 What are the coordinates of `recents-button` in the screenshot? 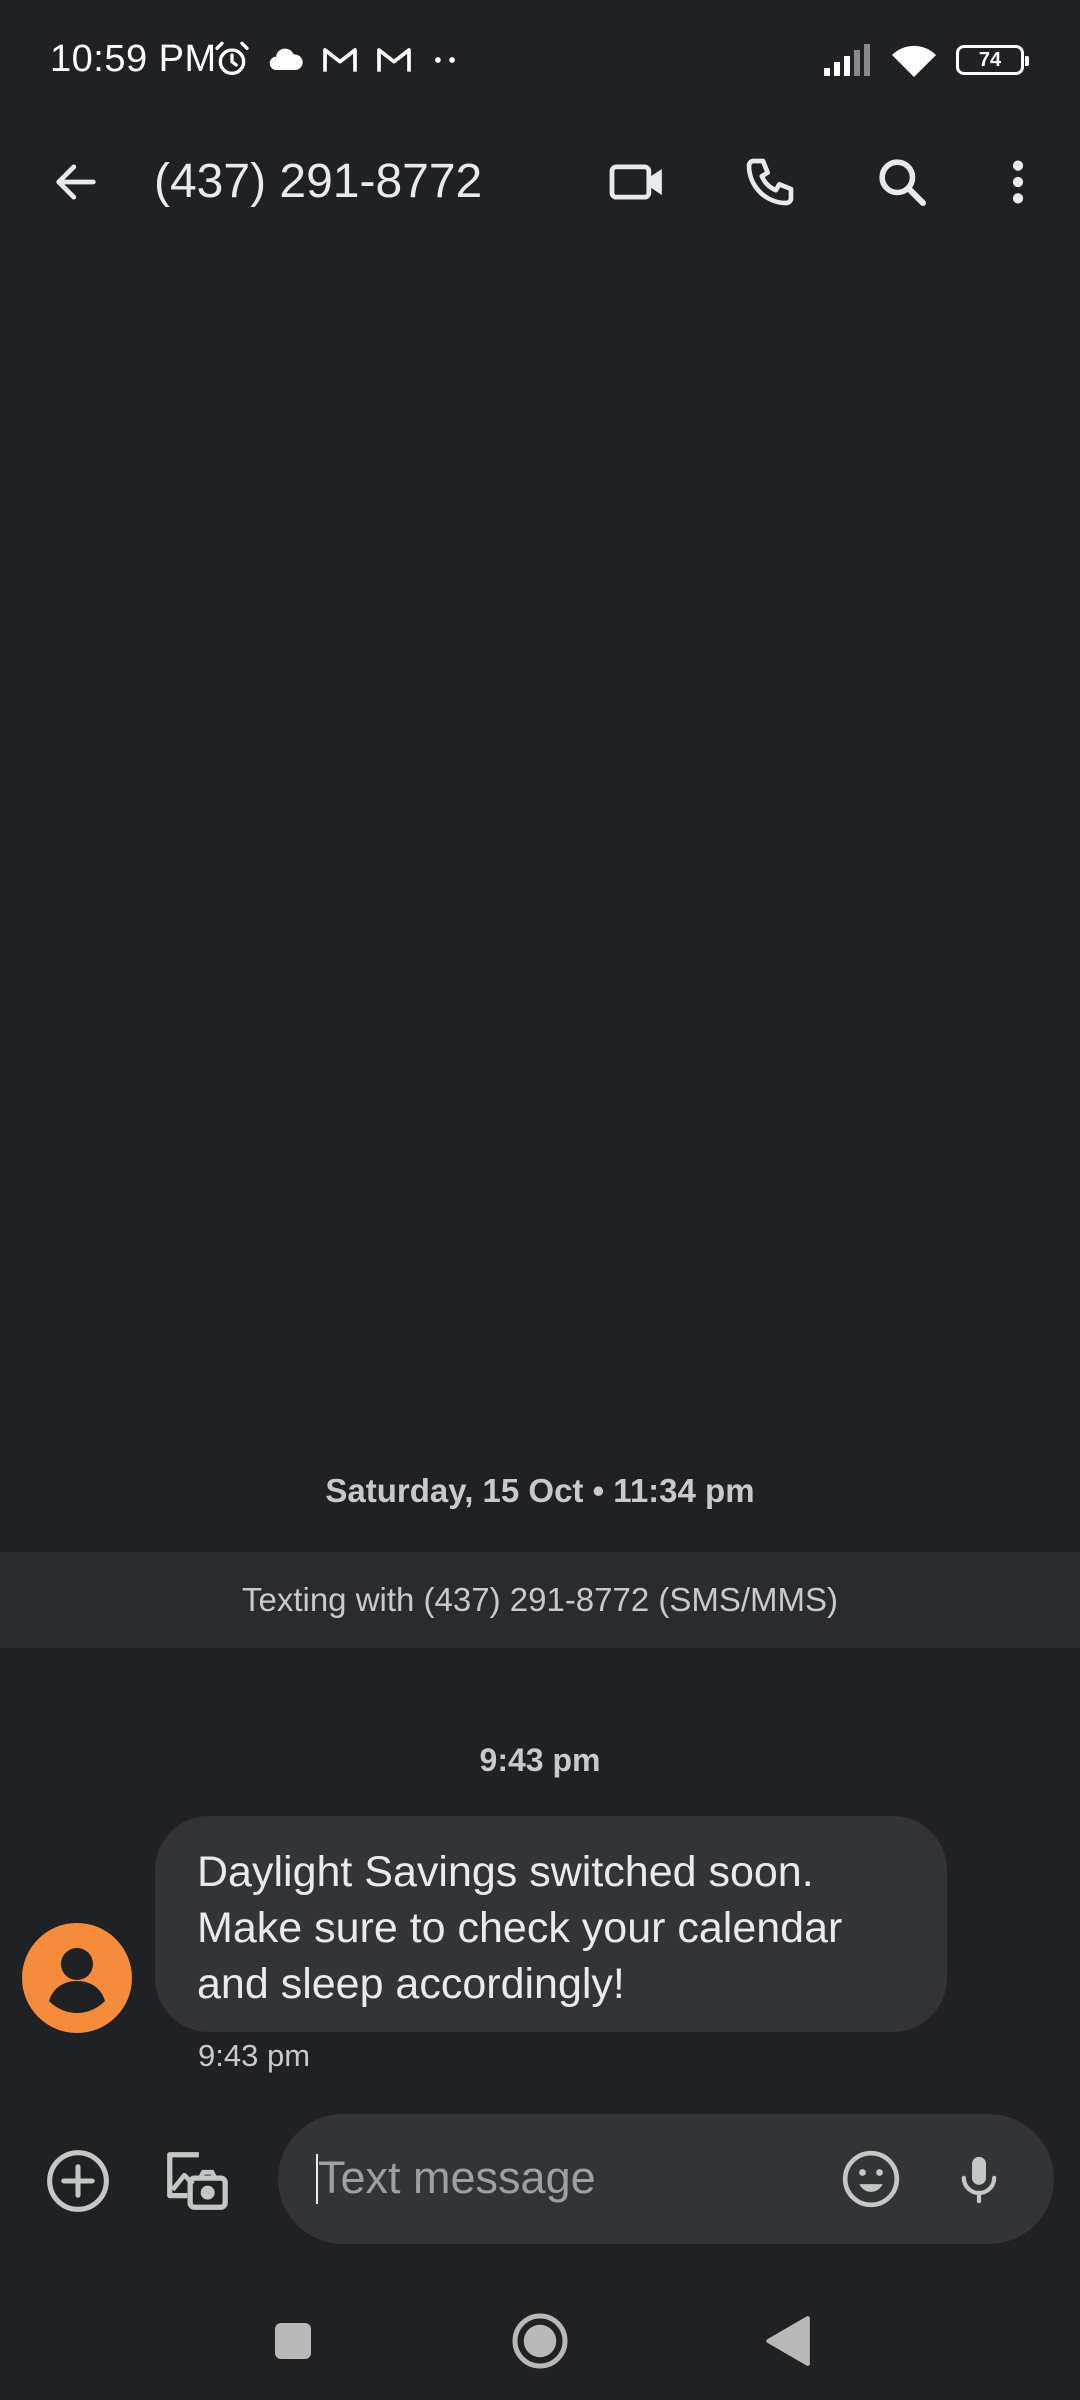 It's located at (293, 2341).